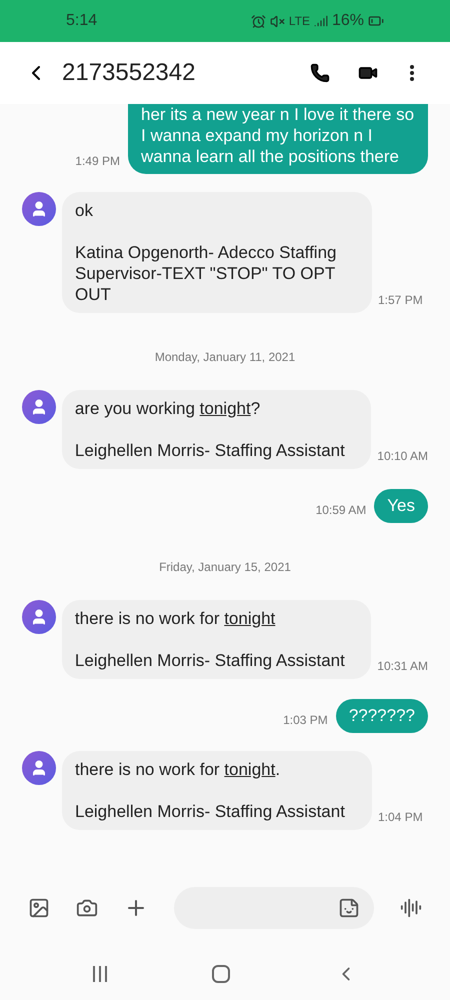 The width and height of the screenshot is (450, 1000). Describe the element at coordinates (400, 300) in the screenshot. I see `message-time: 1:57 PM` at that location.